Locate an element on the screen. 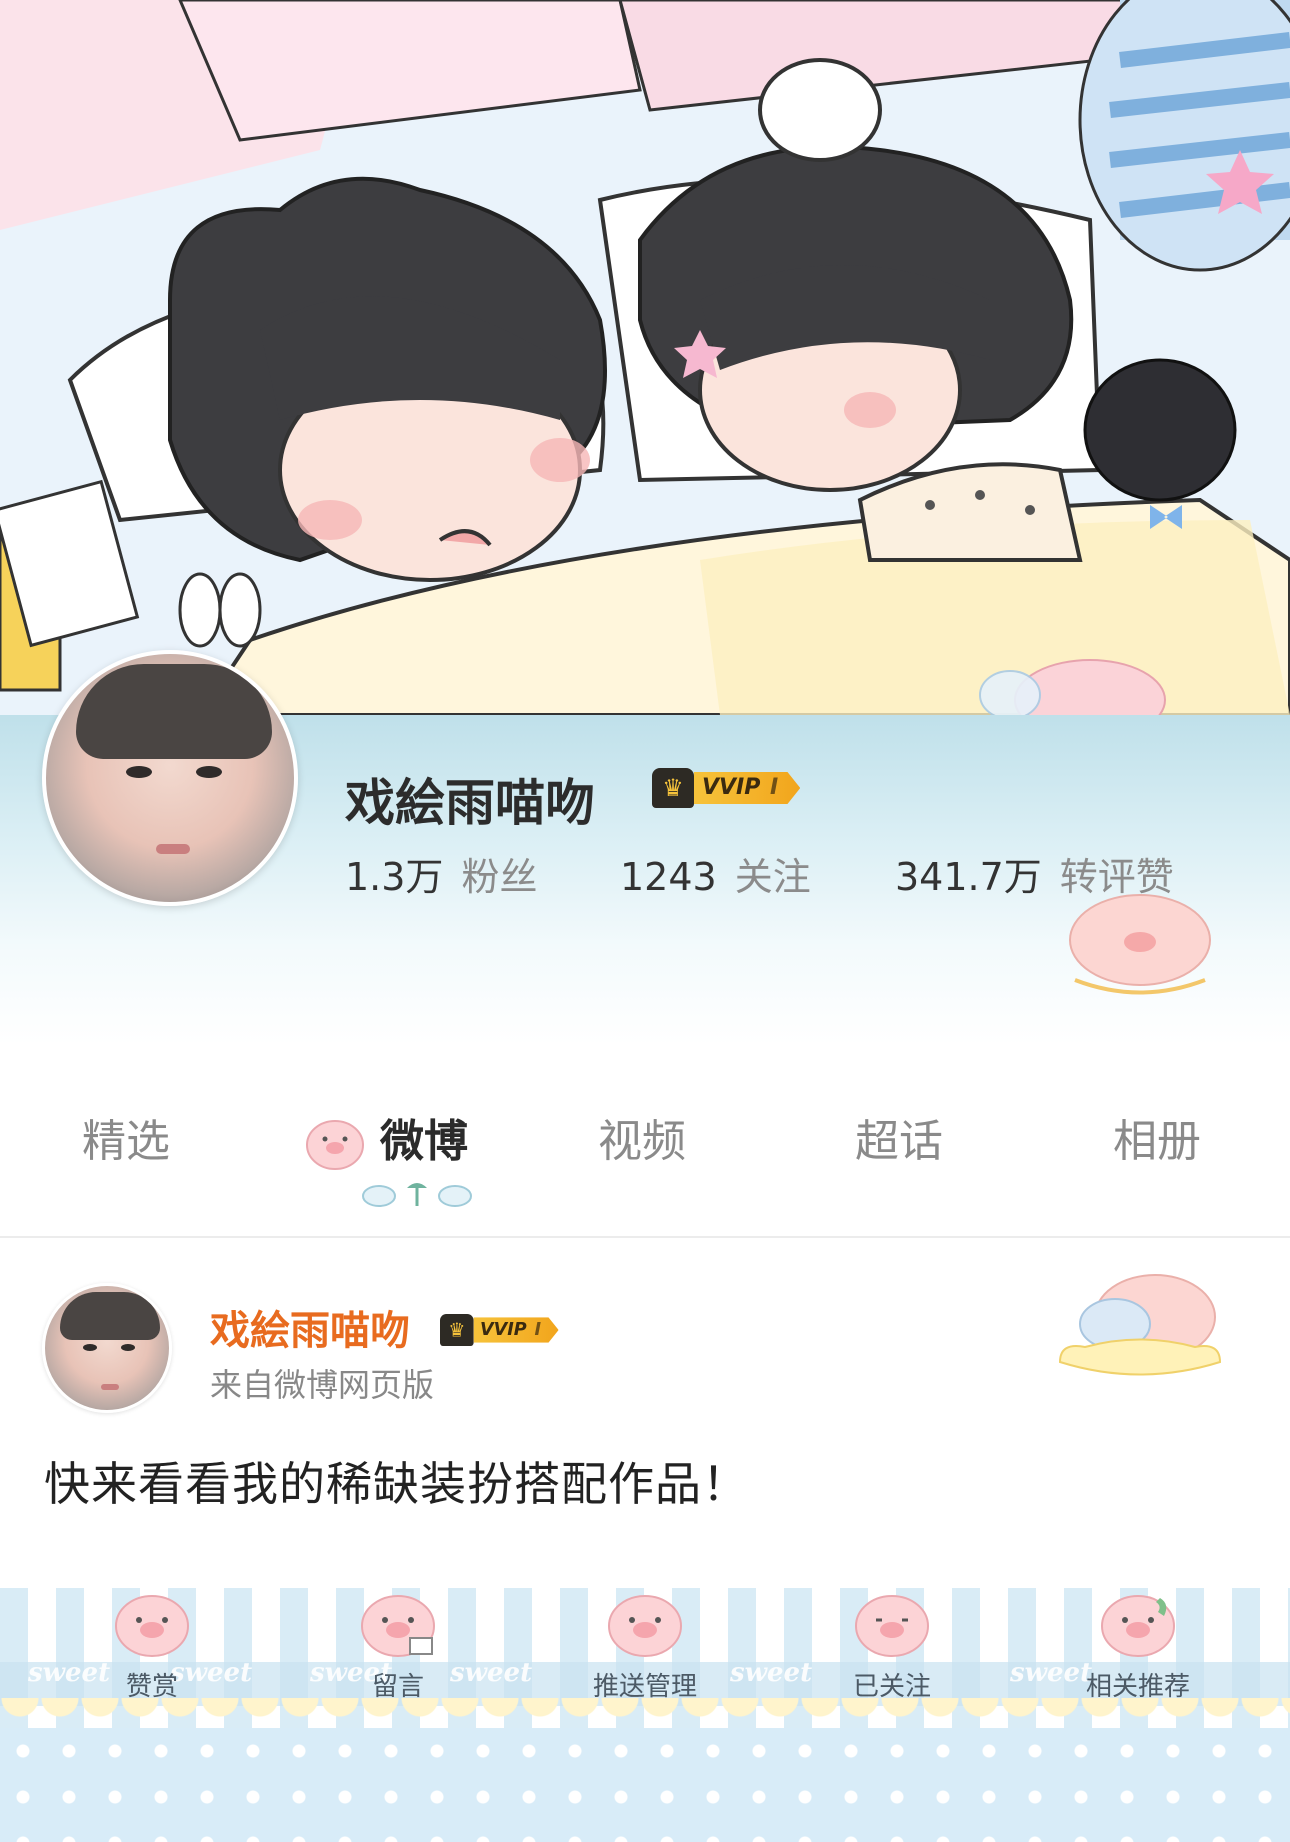 The height and width of the screenshot is (1842, 1290). following-label: 关注 is located at coordinates (772, 877).